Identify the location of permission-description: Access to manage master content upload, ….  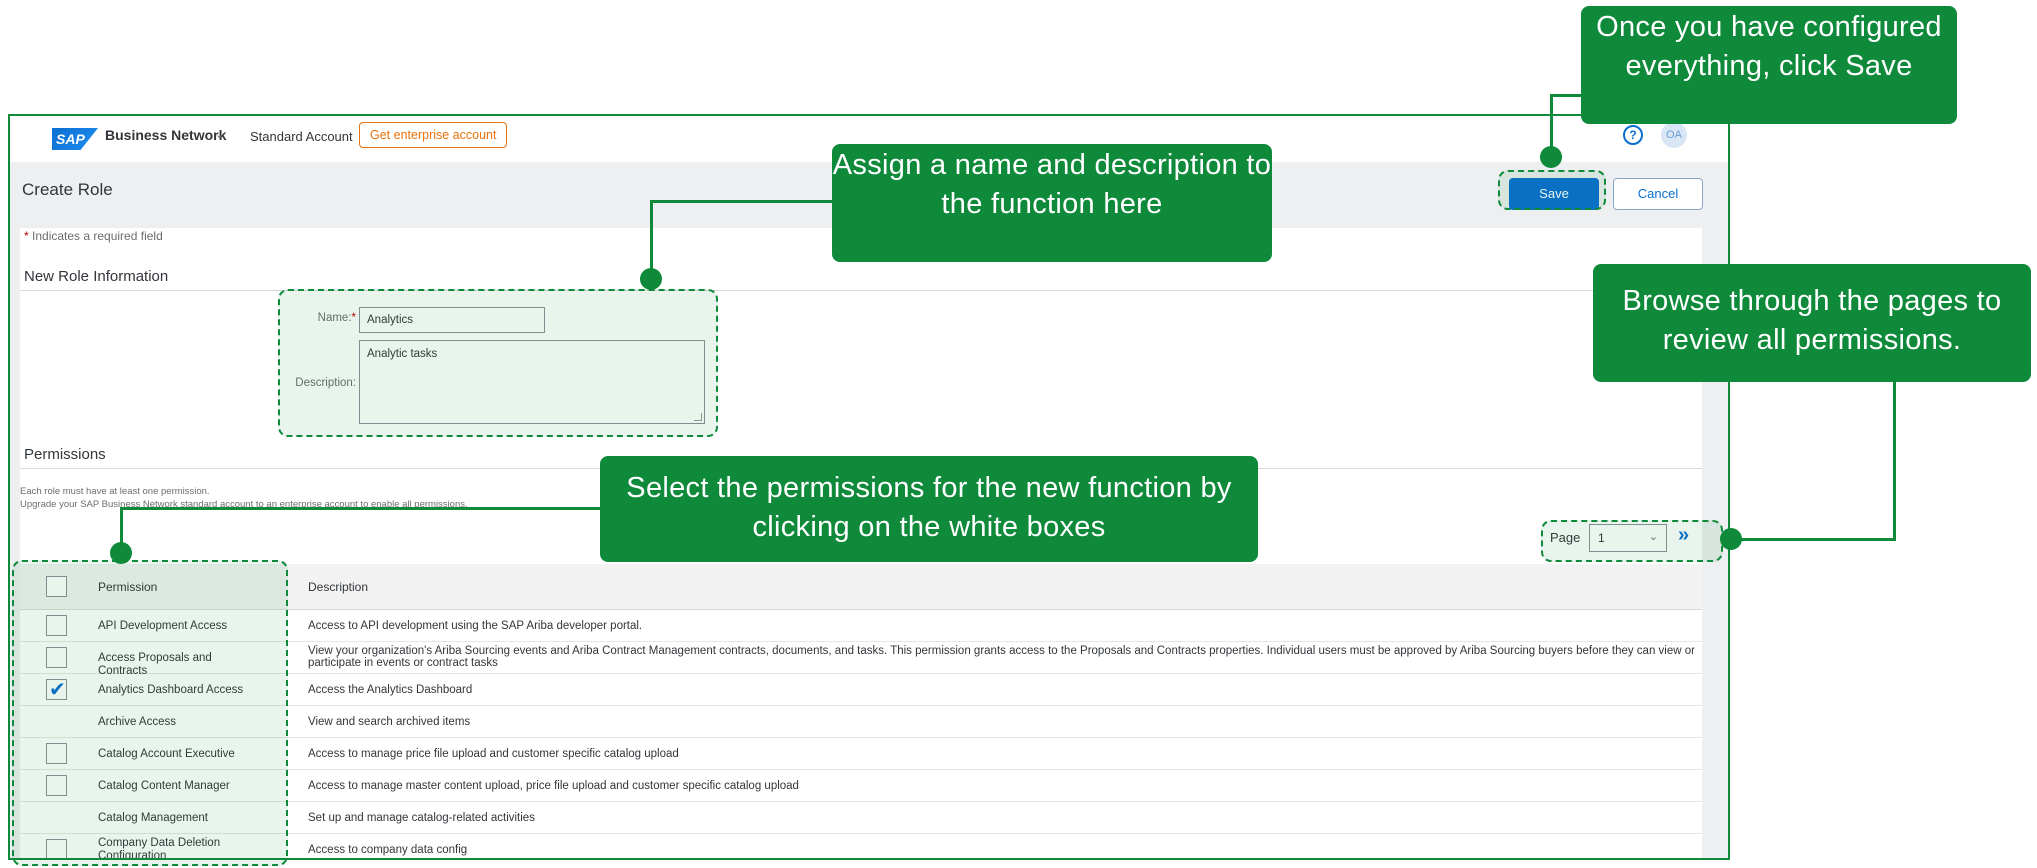
(553, 786).